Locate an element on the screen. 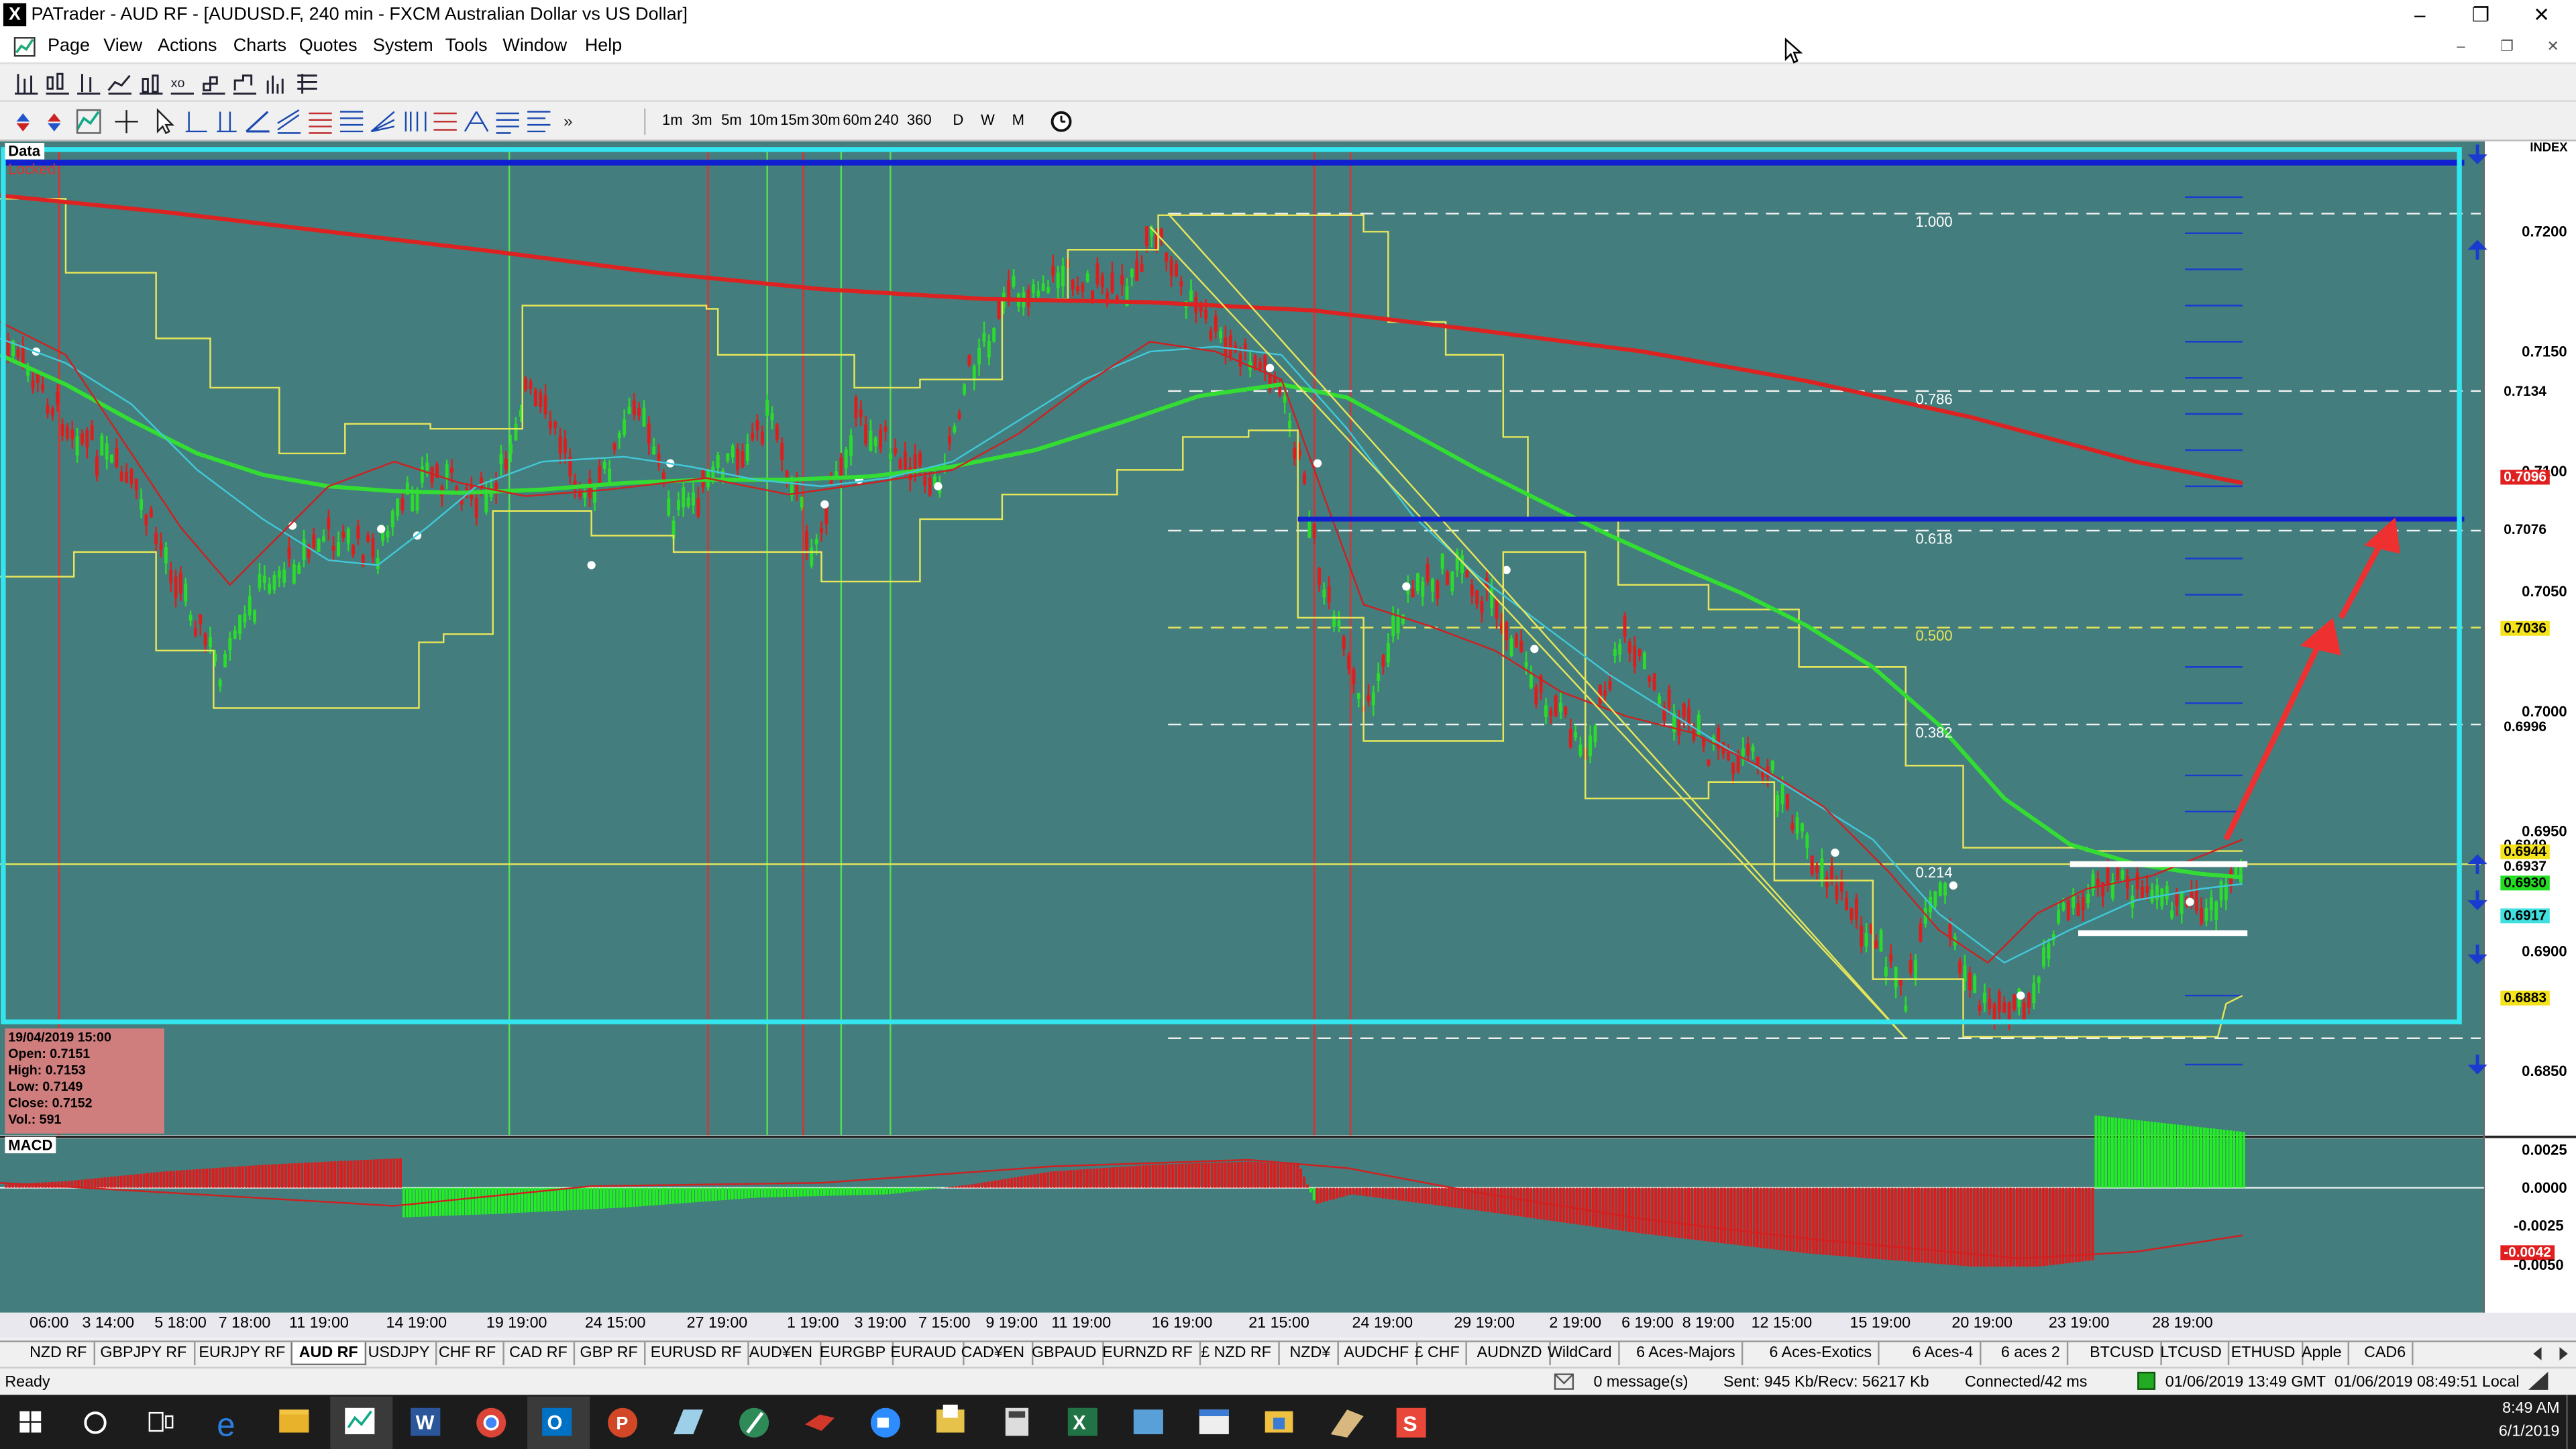 The height and width of the screenshot is (1449, 2576). symbol-tab: ETHUSD is located at coordinates (2264, 1354).